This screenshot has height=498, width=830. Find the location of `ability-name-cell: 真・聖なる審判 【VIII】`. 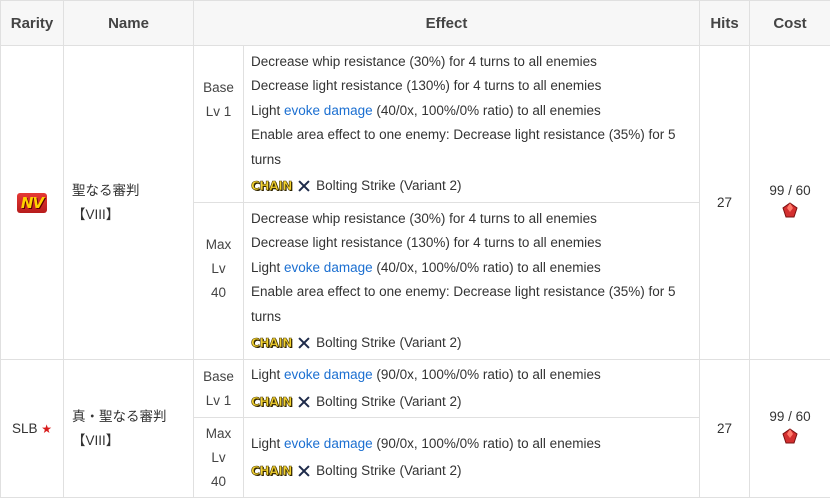

ability-name-cell: 真・聖なる審判 【VIII】 is located at coordinates (128, 428).